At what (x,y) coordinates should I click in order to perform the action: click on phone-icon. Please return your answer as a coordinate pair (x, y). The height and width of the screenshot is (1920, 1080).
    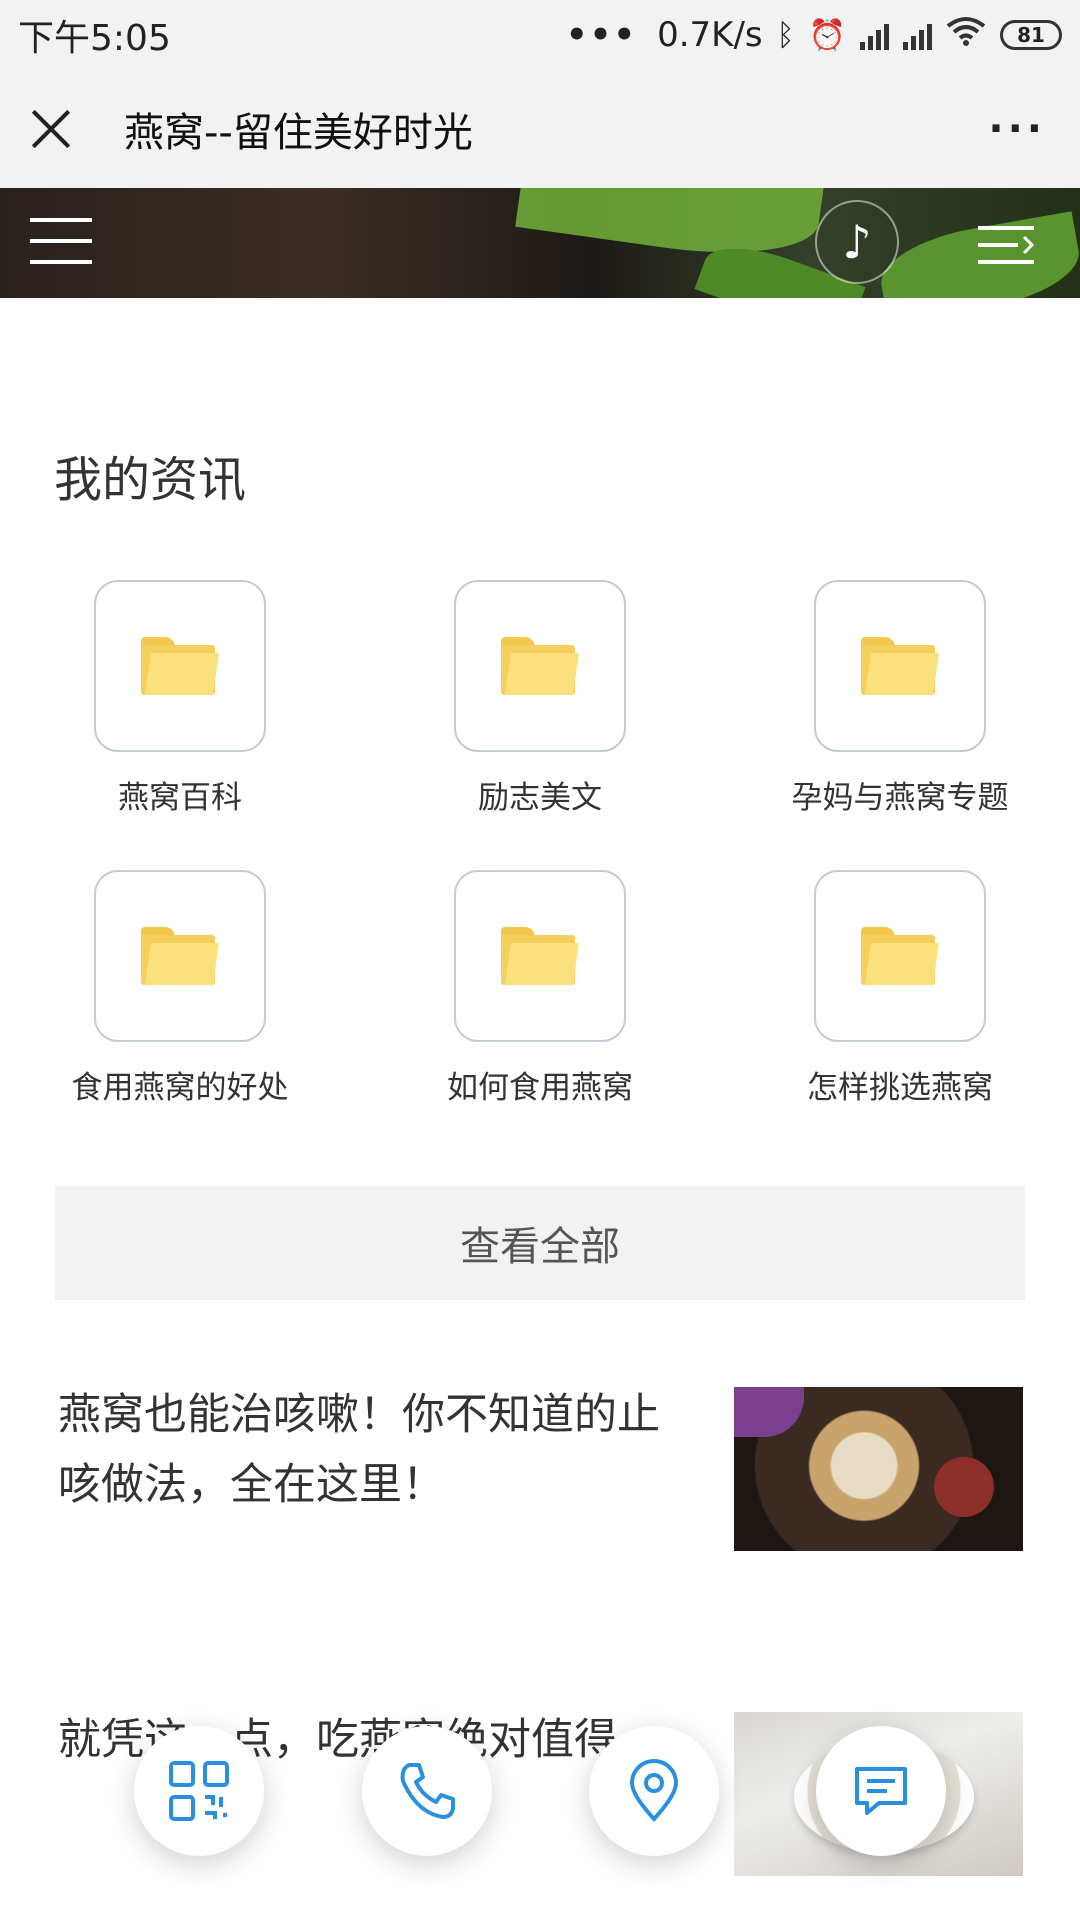
    Looking at the image, I should click on (427, 1791).